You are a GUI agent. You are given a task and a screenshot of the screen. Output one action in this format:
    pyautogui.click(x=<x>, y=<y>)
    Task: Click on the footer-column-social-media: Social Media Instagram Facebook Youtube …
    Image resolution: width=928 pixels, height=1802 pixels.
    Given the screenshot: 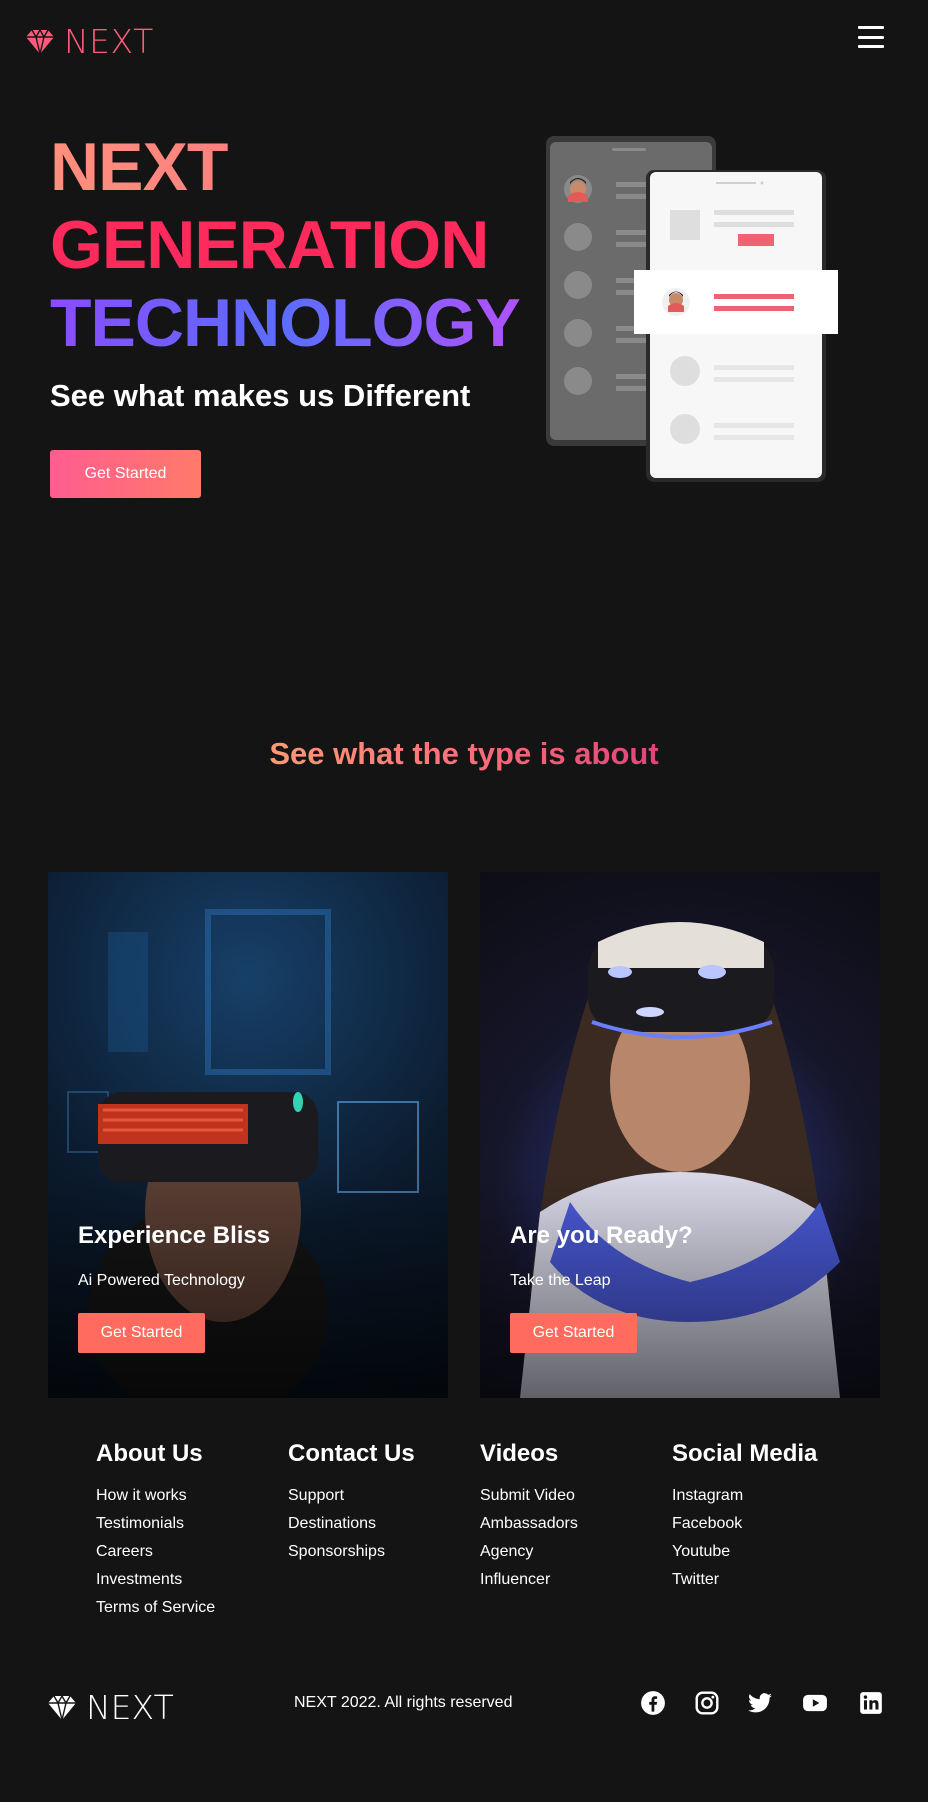 What is the action you would take?
    pyautogui.click(x=744, y=1517)
    